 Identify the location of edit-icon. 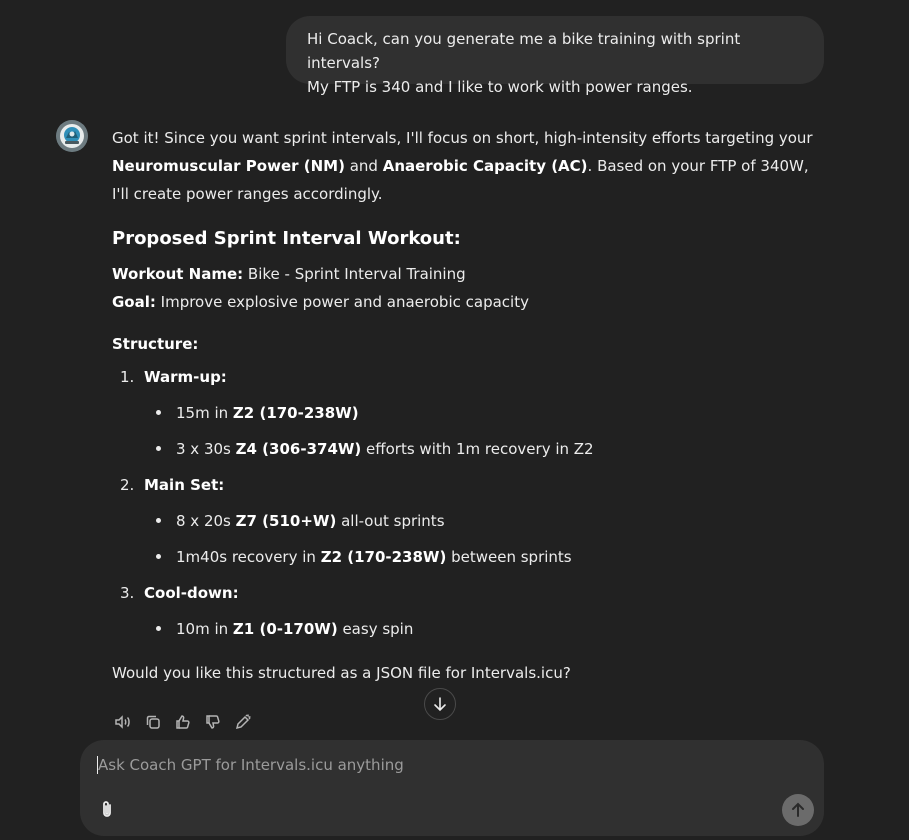
(243, 722).